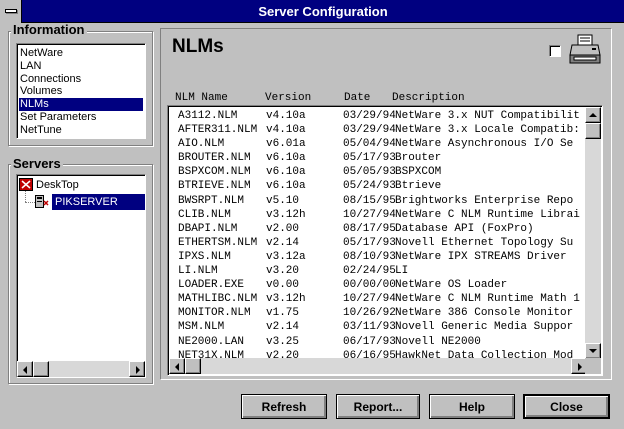 The width and height of the screenshot is (624, 429). Describe the element at coordinates (81, 104) in the screenshot. I see `information-item: NLMs` at that location.